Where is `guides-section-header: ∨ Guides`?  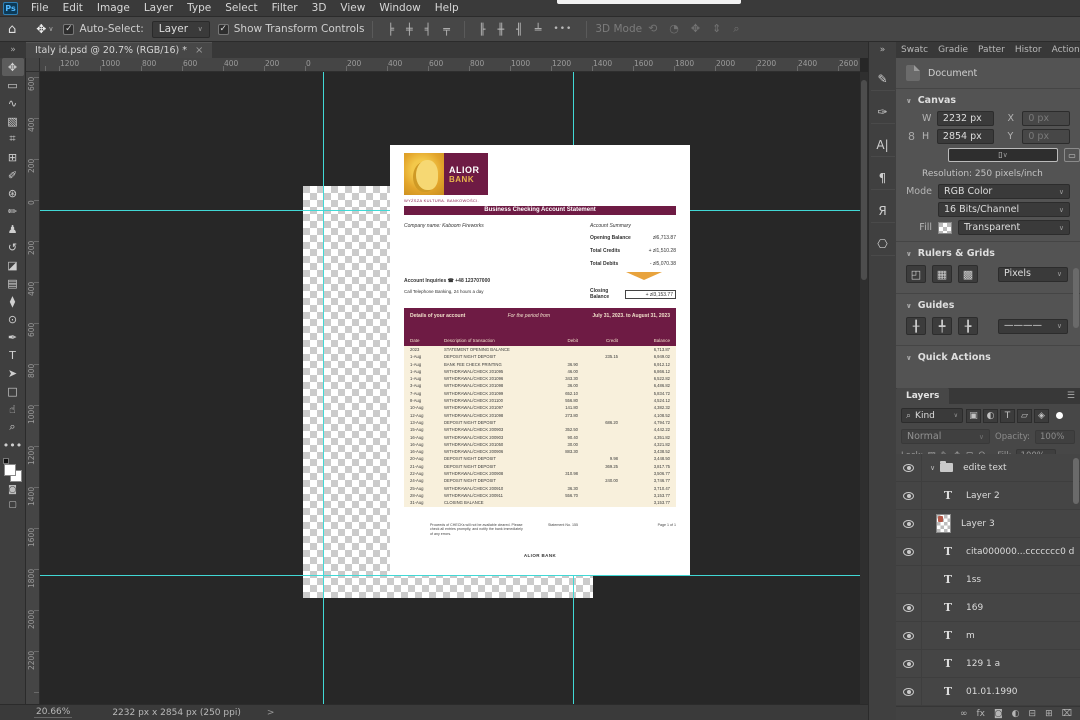 guides-section-header: ∨ Guides is located at coordinates (988, 303).